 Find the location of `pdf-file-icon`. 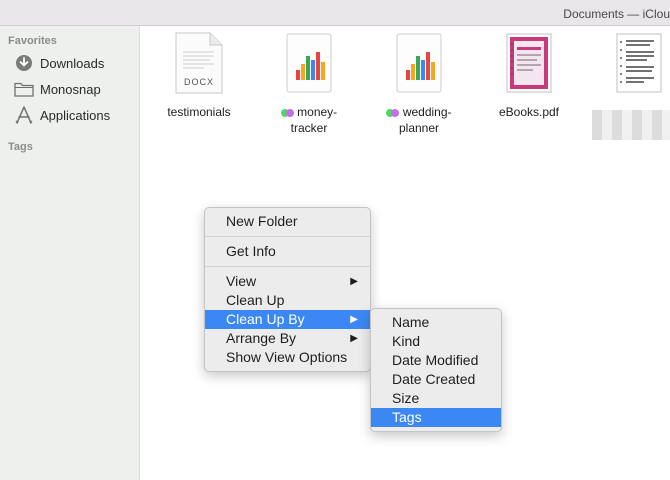

pdf-file-icon is located at coordinates (529, 63).